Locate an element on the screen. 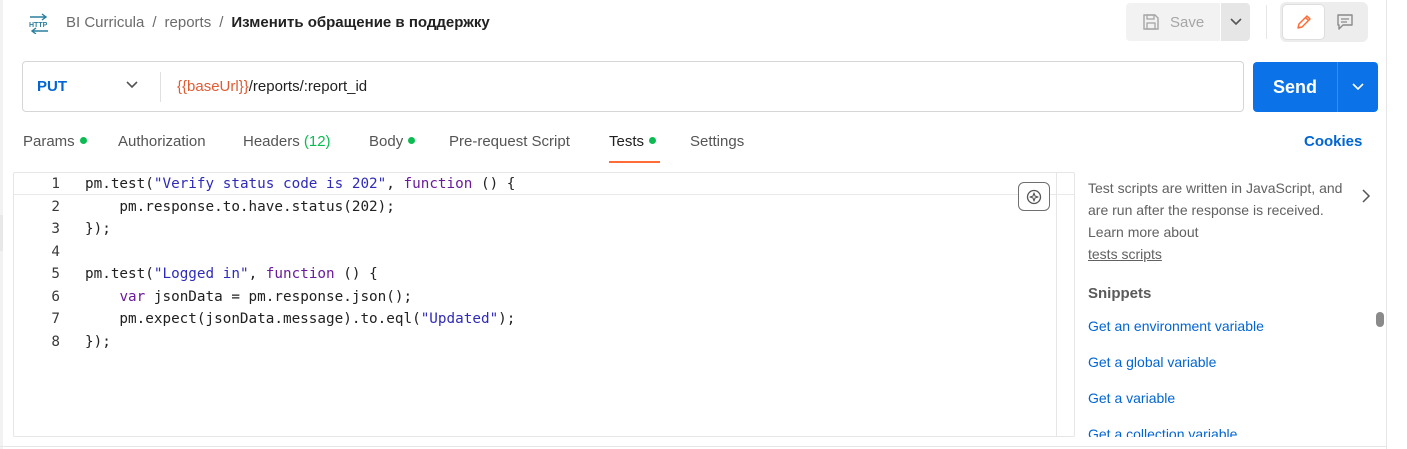  tab-headers: Headers (12) is located at coordinates (287, 141).